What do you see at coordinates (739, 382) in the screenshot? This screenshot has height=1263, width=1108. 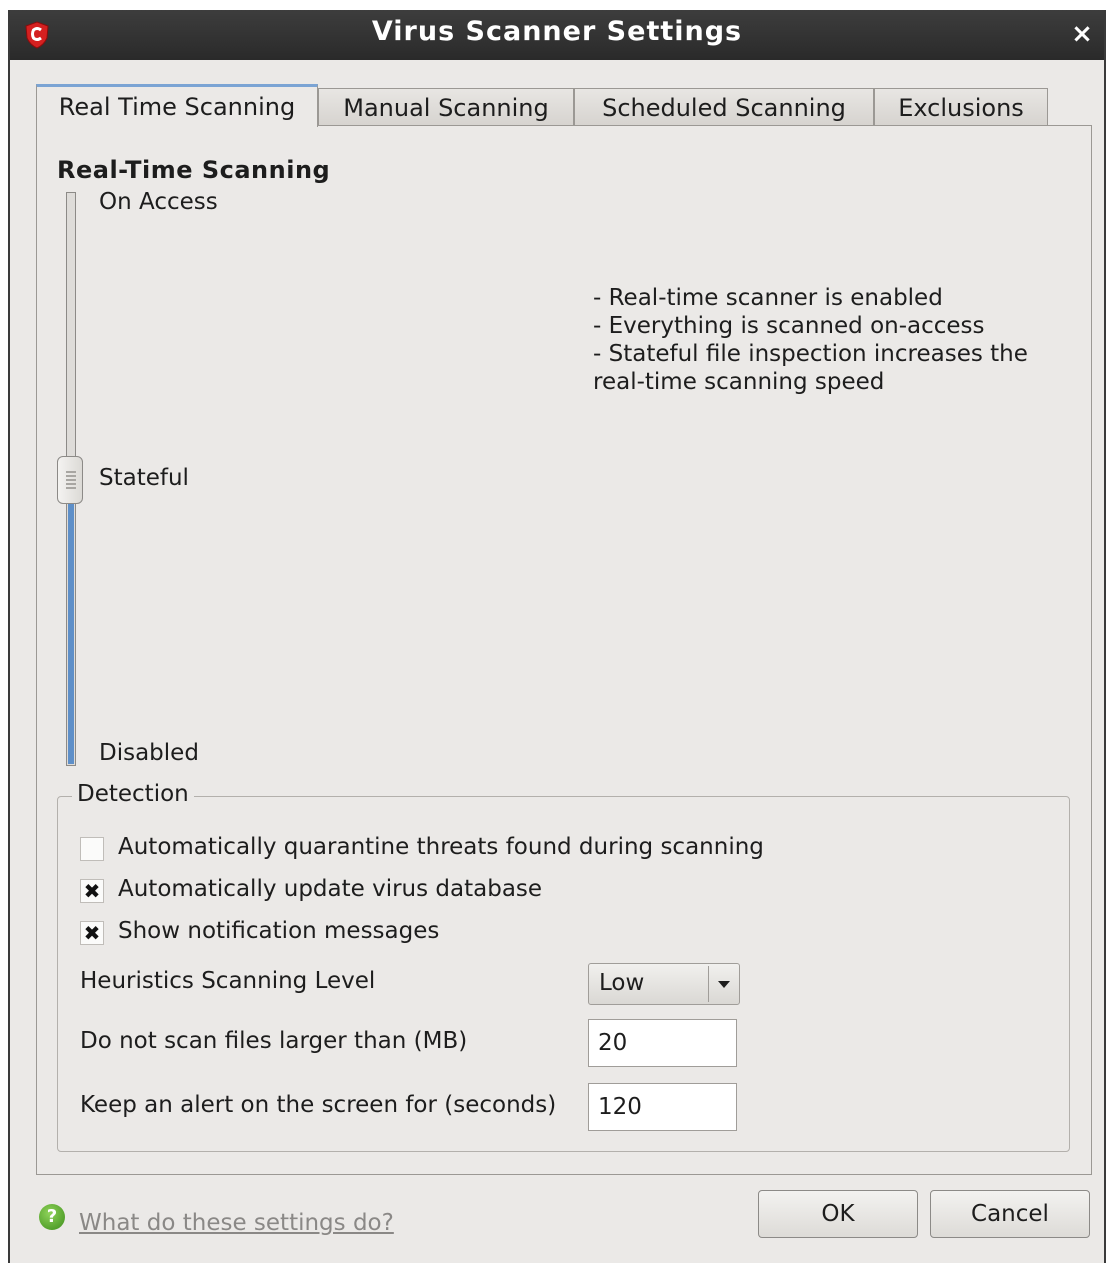 I see `description-line: real-time scanning speed` at bounding box center [739, 382].